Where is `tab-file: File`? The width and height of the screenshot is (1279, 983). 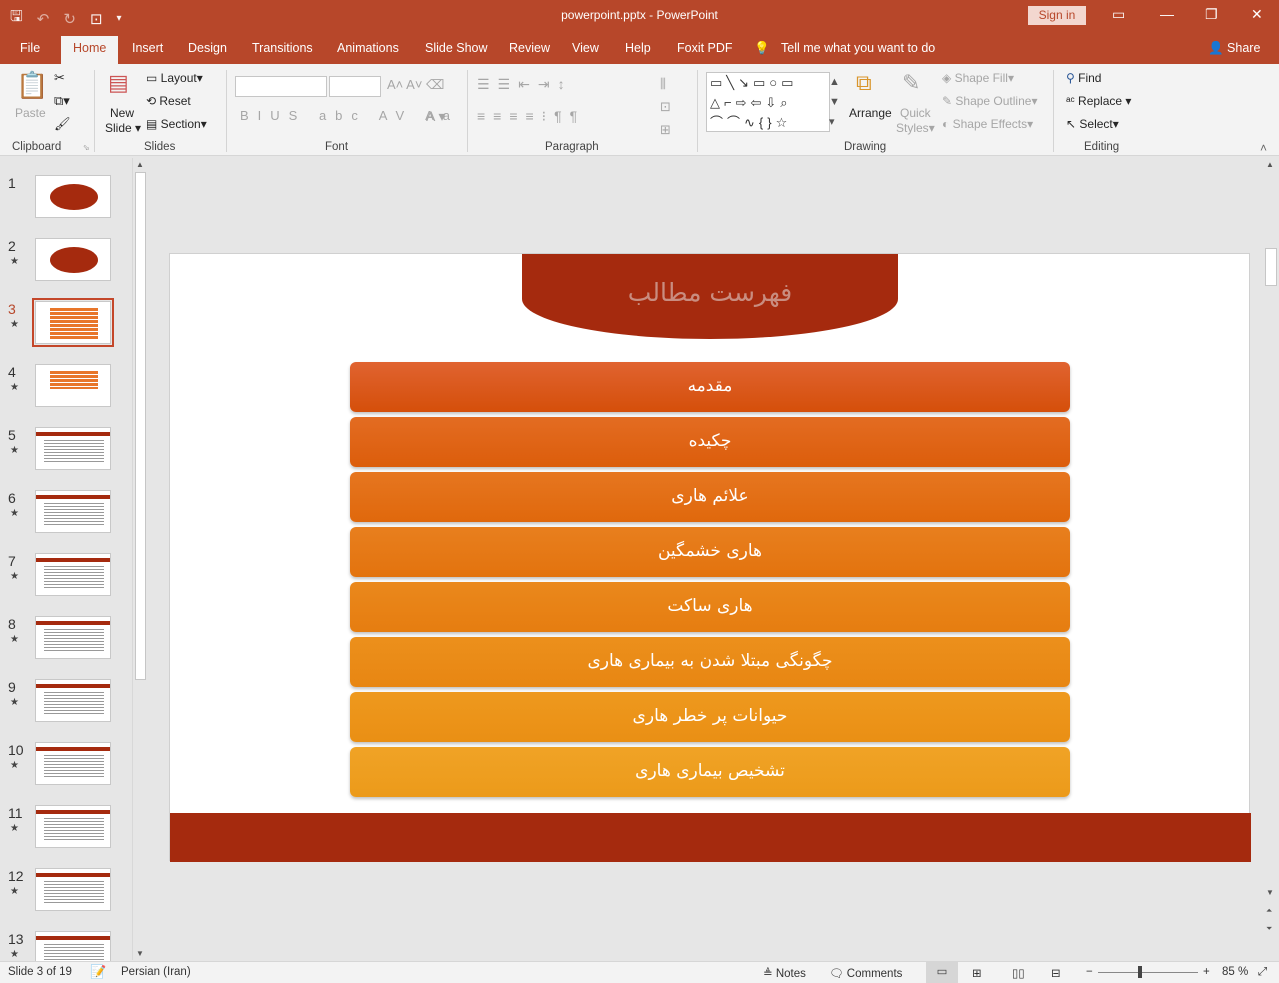
tab-file: File is located at coordinates (30, 48).